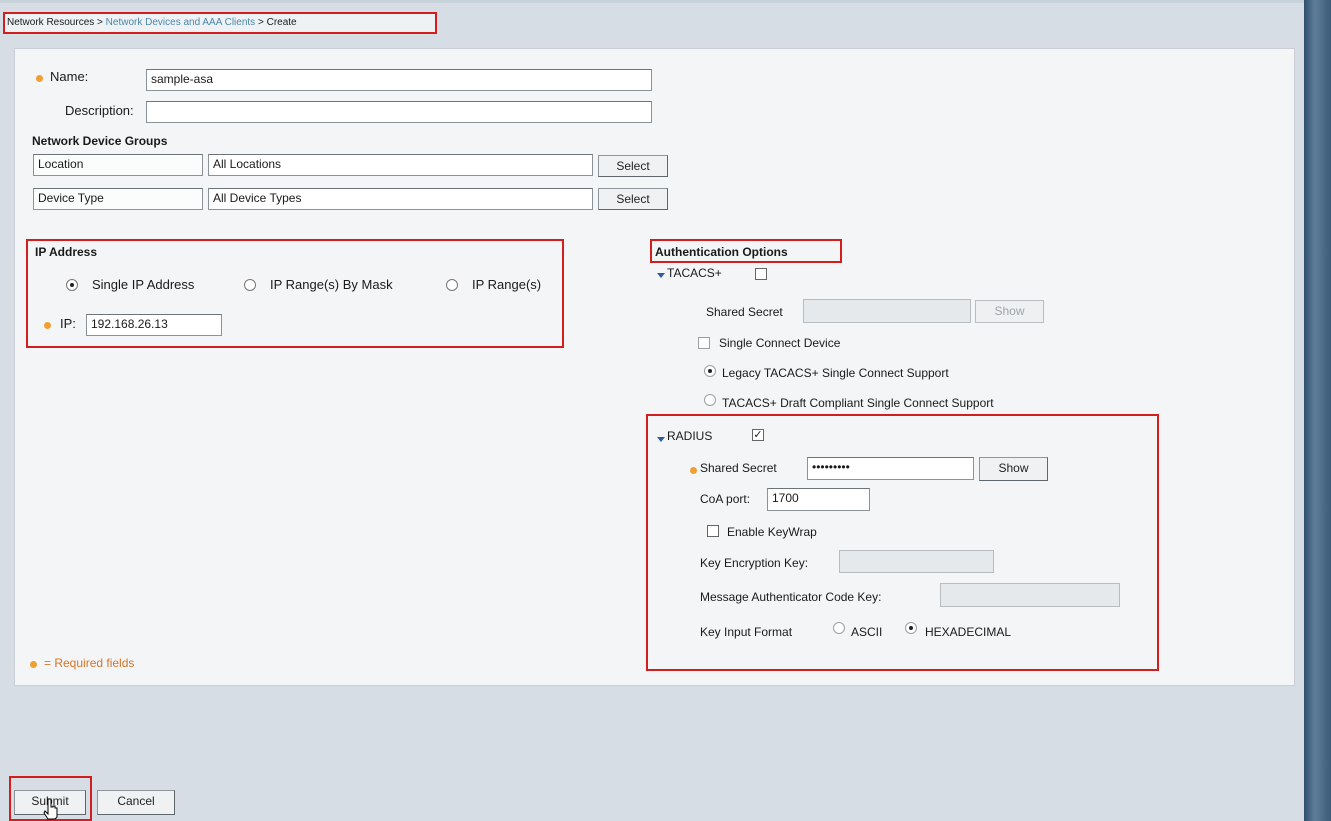  What do you see at coordinates (72, 285) in the screenshot?
I see `single-ip-radio` at bounding box center [72, 285].